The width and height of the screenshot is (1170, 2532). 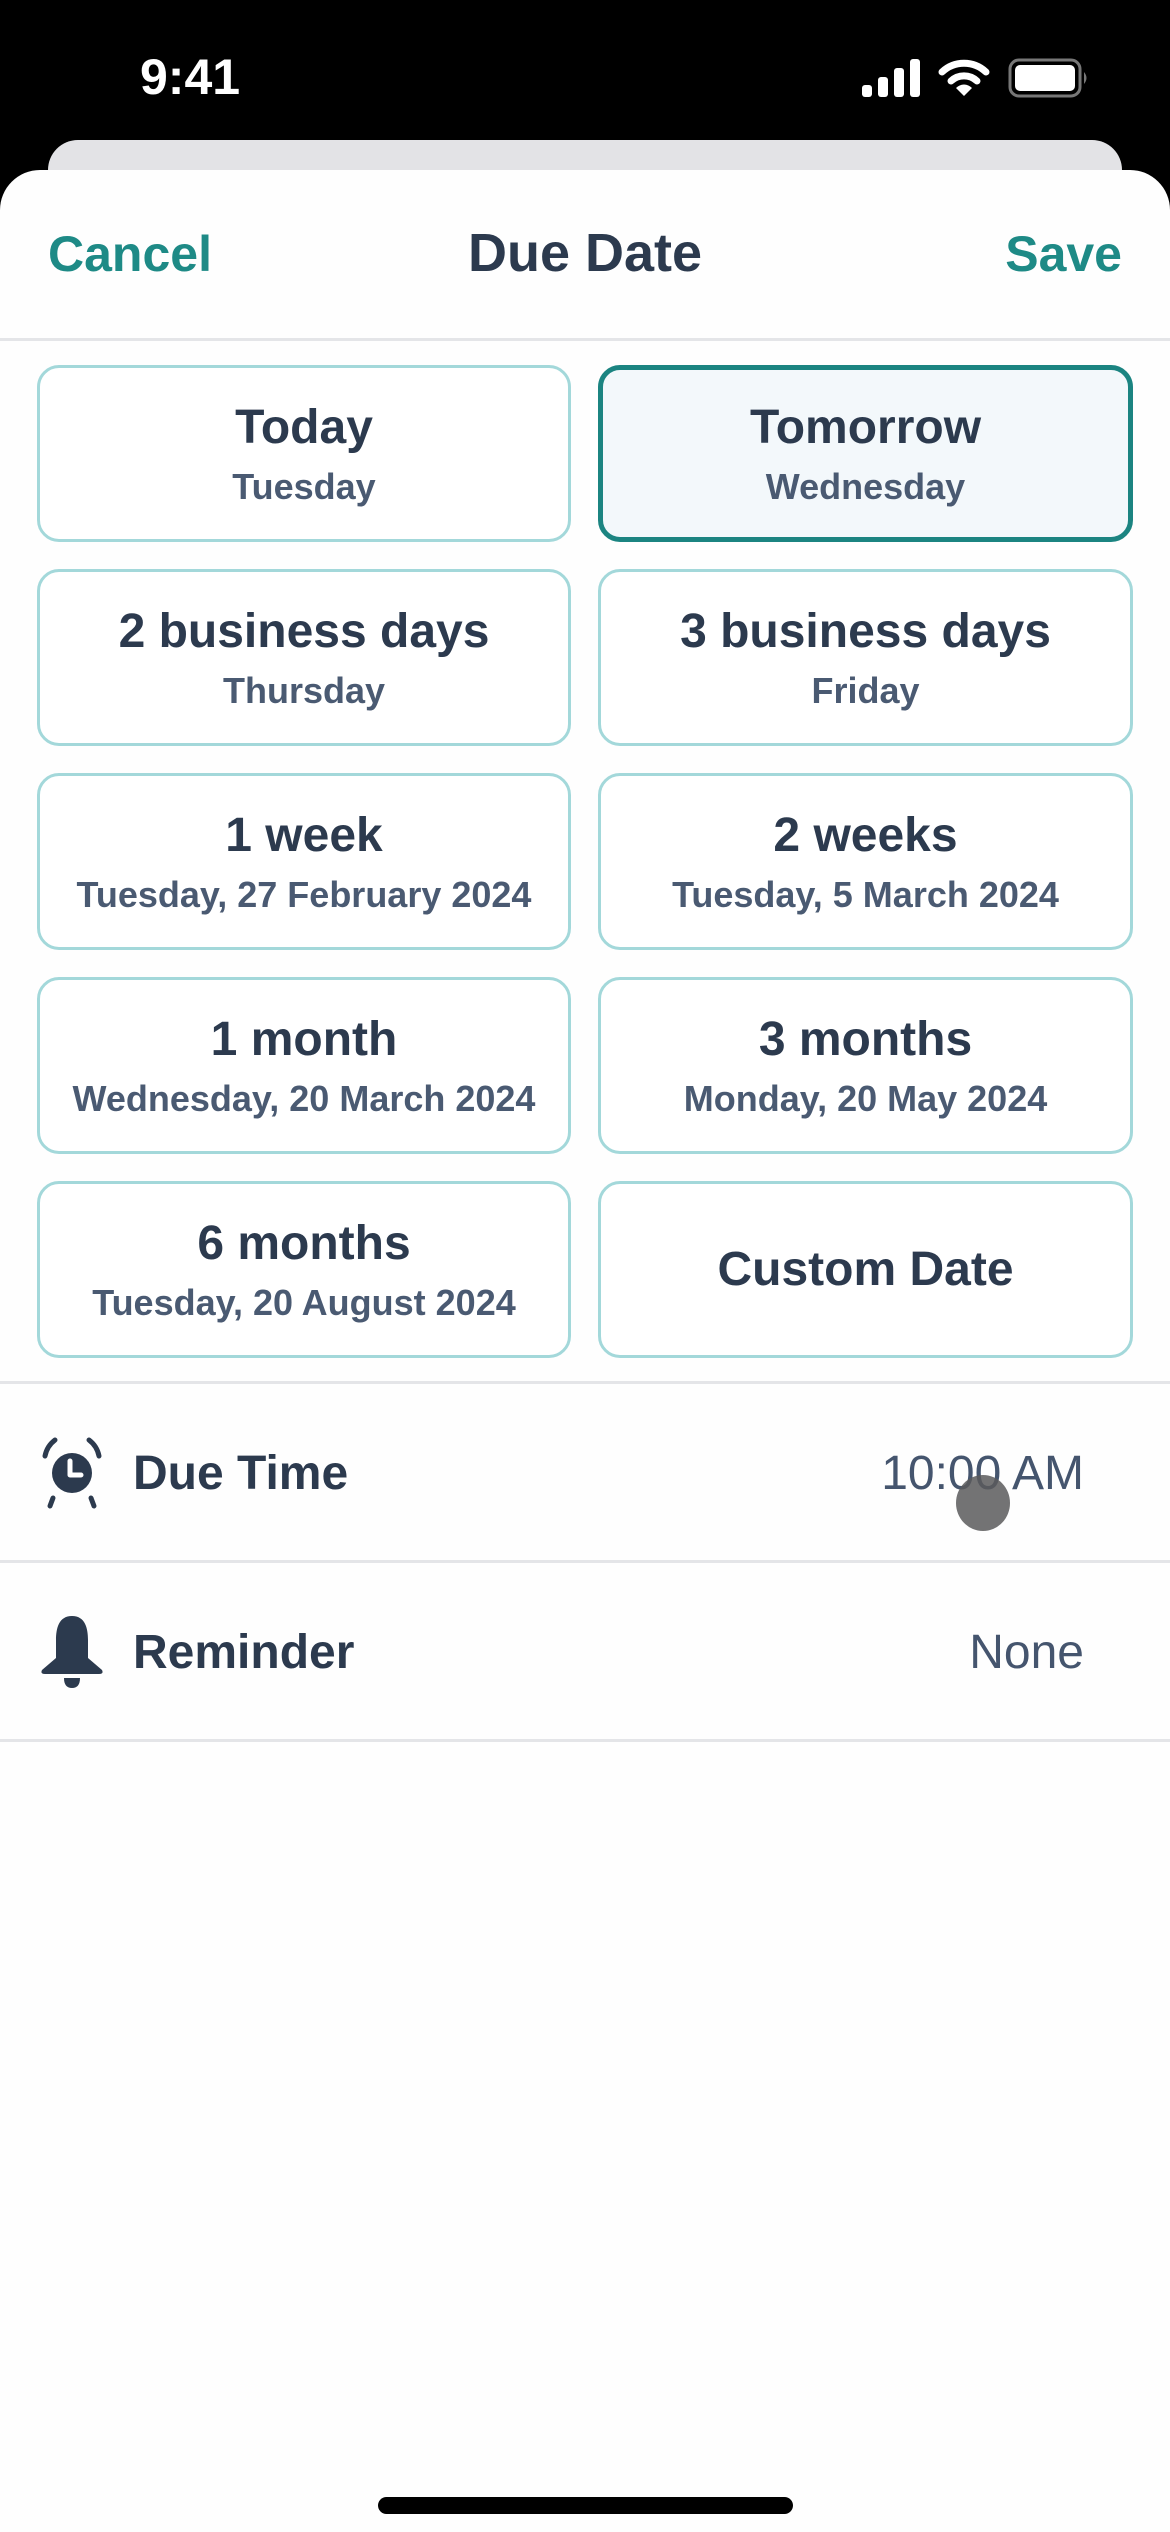 I want to click on date-option-1-month: 1 month Wednesday, 20 March 2024, so click(x=304, y=1065).